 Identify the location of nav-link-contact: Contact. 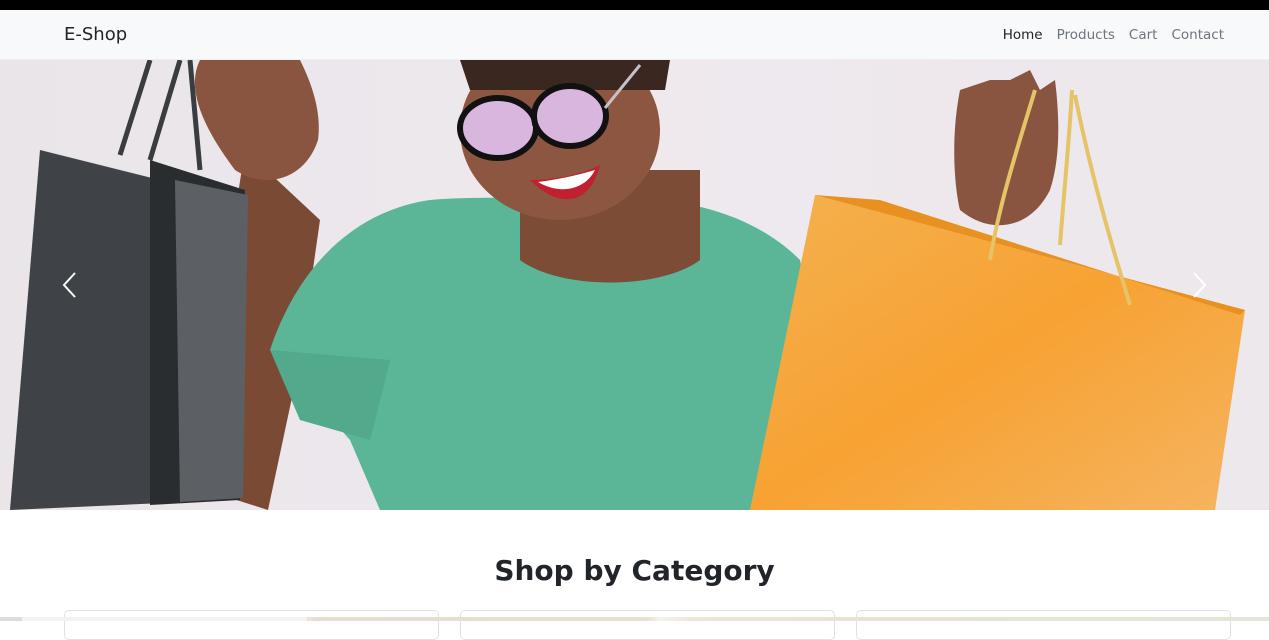
(1197, 35).